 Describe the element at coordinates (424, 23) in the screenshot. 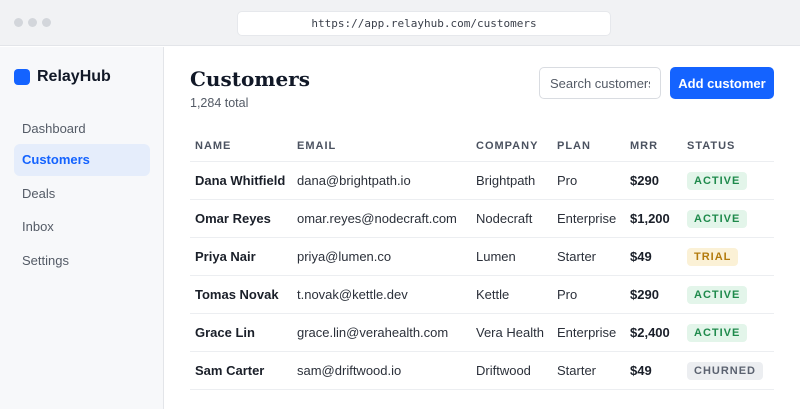

I see `address-bar: https://app.relayhub.com/customers` at that location.